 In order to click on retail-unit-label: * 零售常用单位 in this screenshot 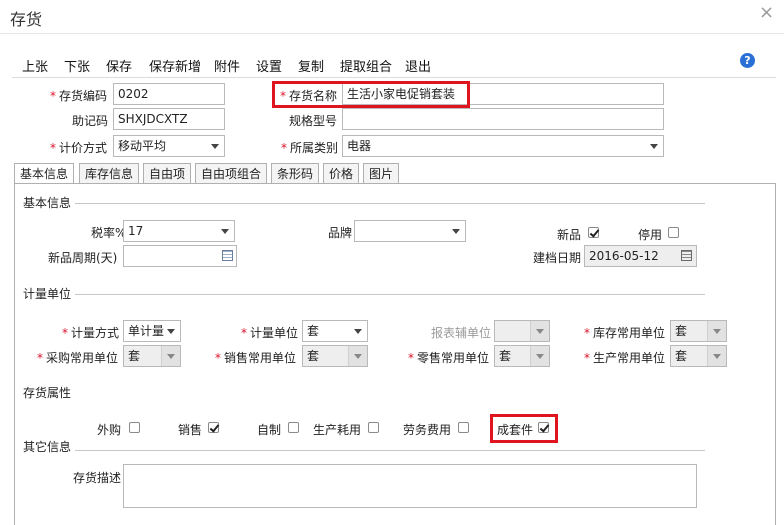, I will do `click(449, 358)`.